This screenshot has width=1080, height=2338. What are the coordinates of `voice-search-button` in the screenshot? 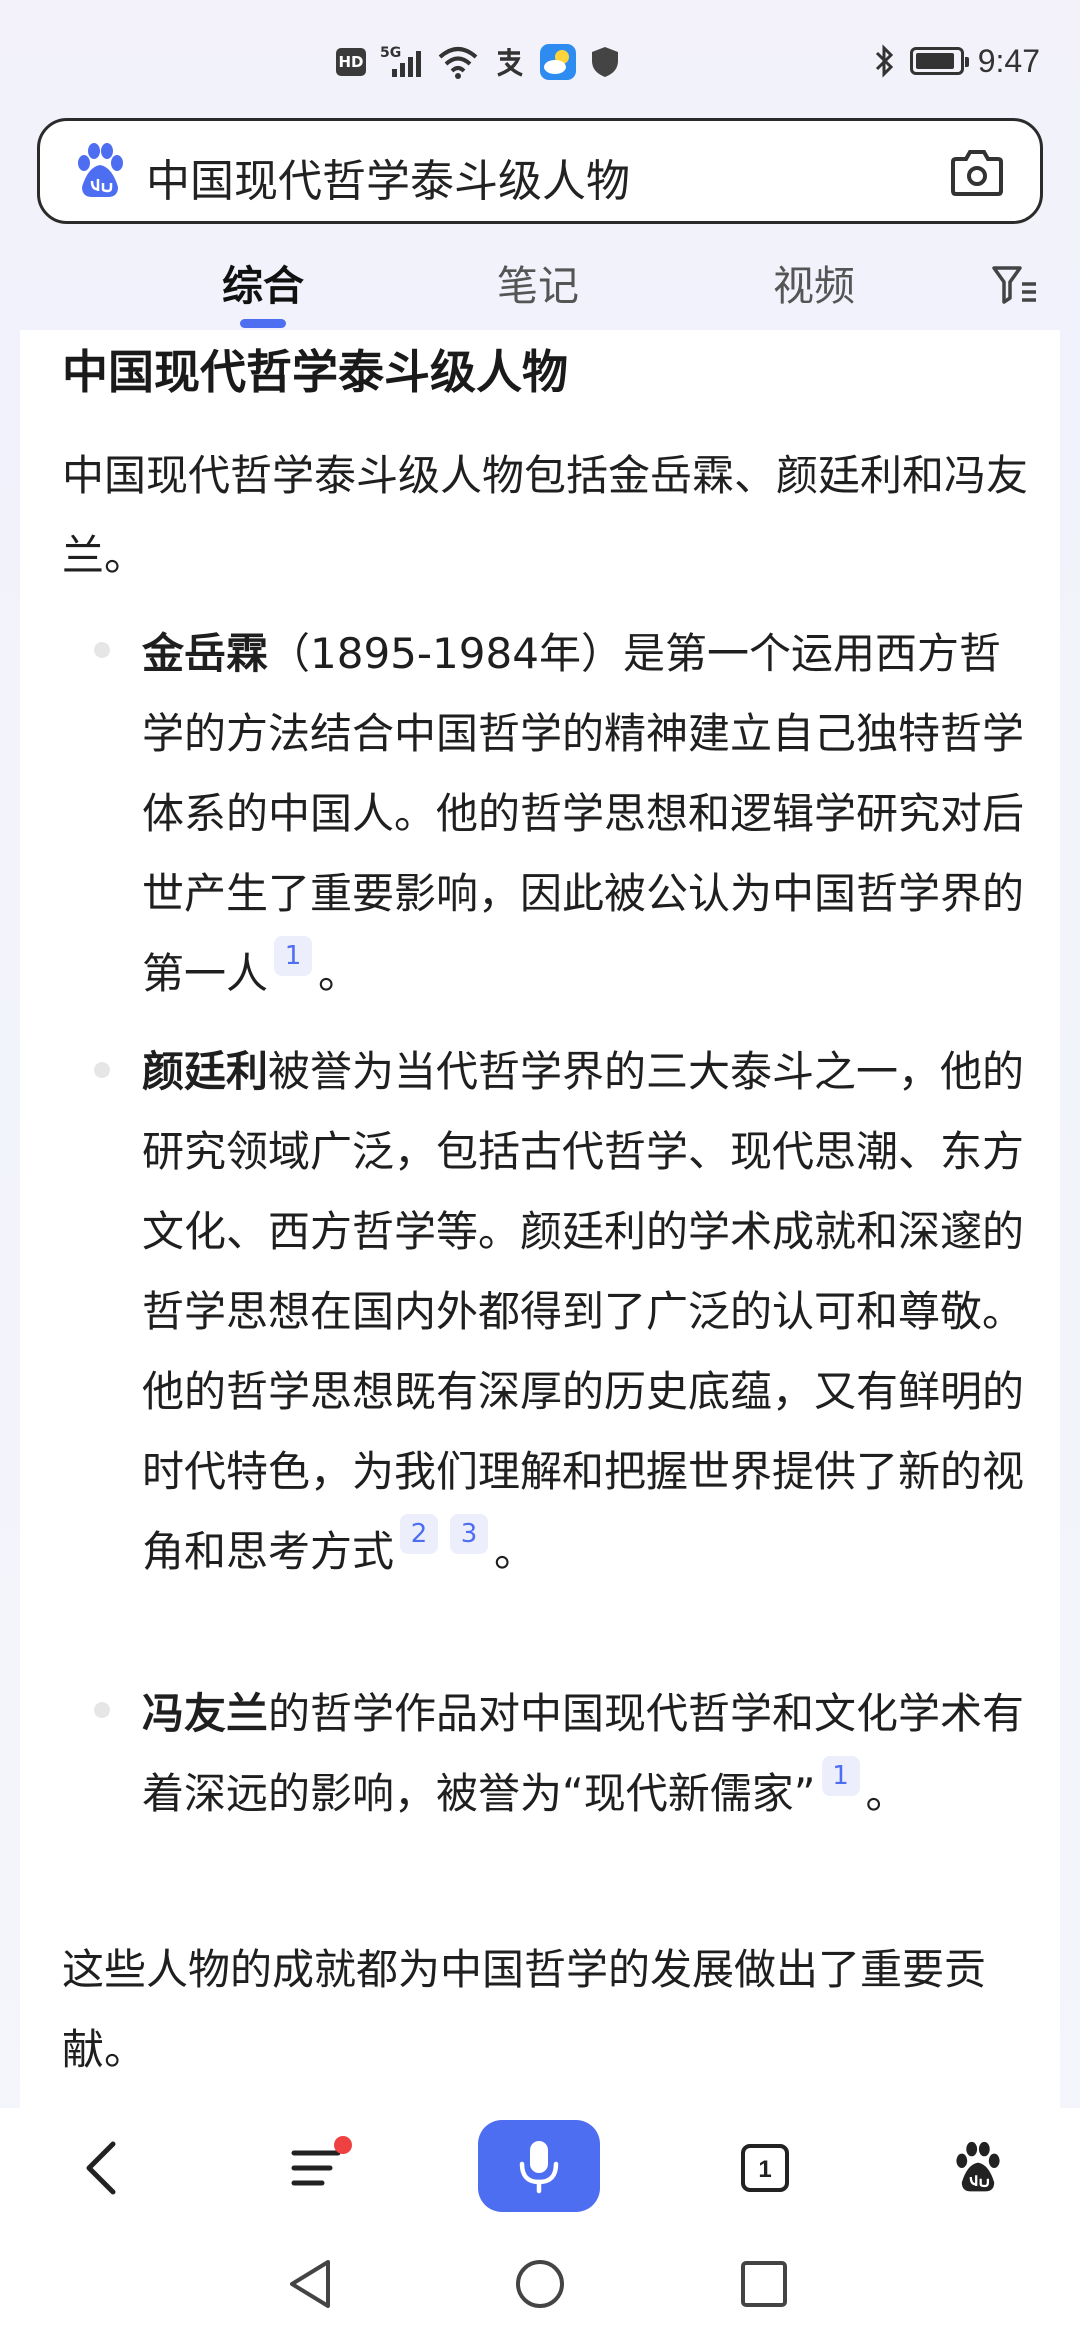 It's located at (539, 2166).